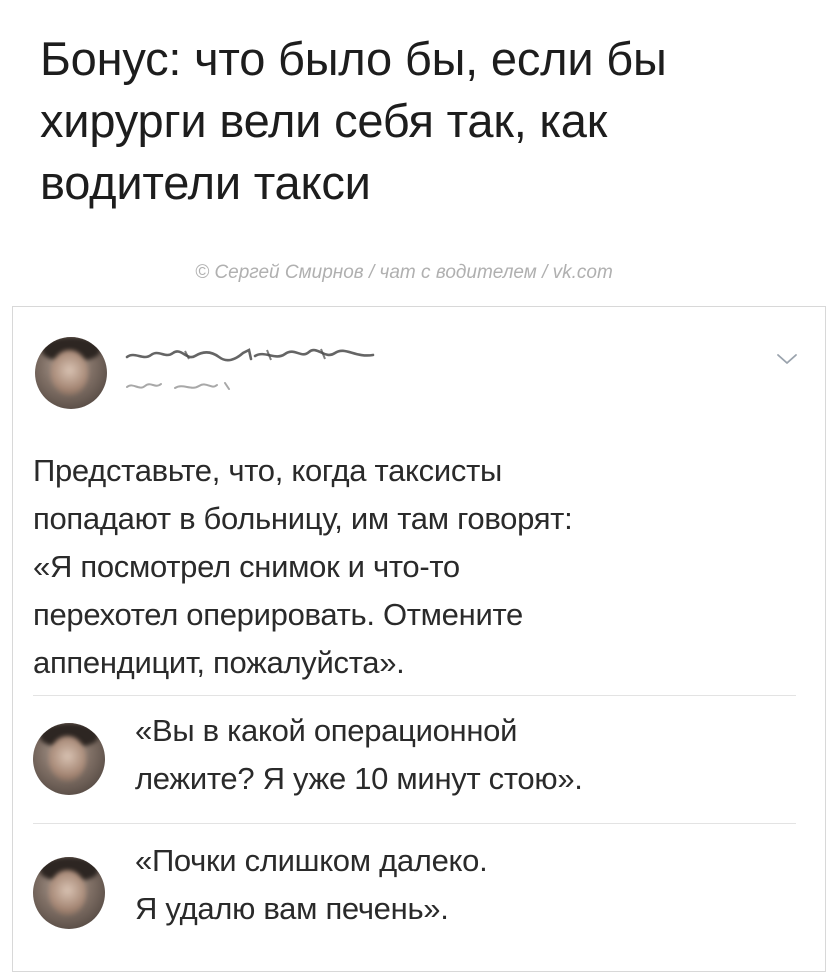 This screenshot has height=974, width=828. Describe the element at coordinates (219, 662) in the screenshot. I see `post-text-line: аппендицит, пожалуйста».` at that location.